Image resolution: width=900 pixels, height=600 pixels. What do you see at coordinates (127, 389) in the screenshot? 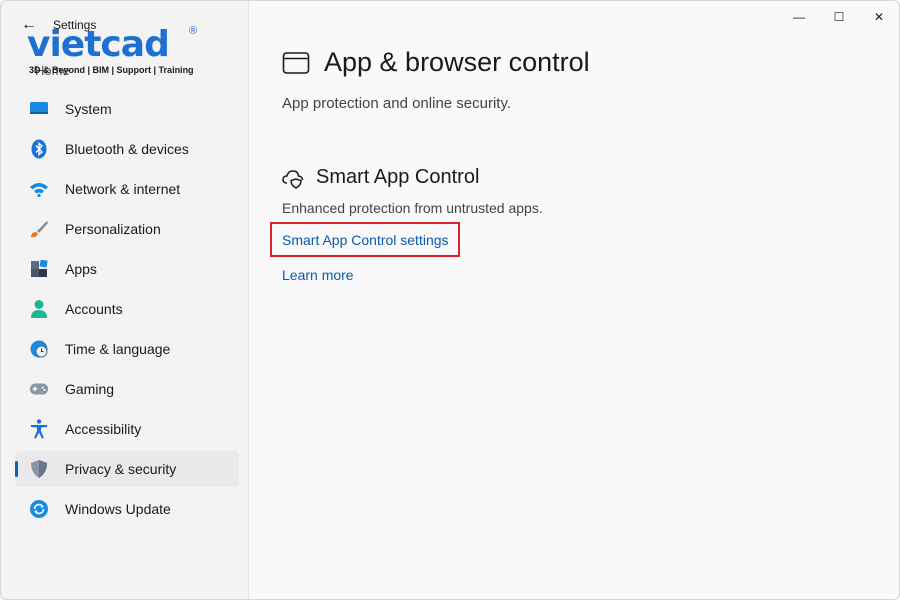
I see `sidebar-item-gaming: Gaming` at bounding box center [127, 389].